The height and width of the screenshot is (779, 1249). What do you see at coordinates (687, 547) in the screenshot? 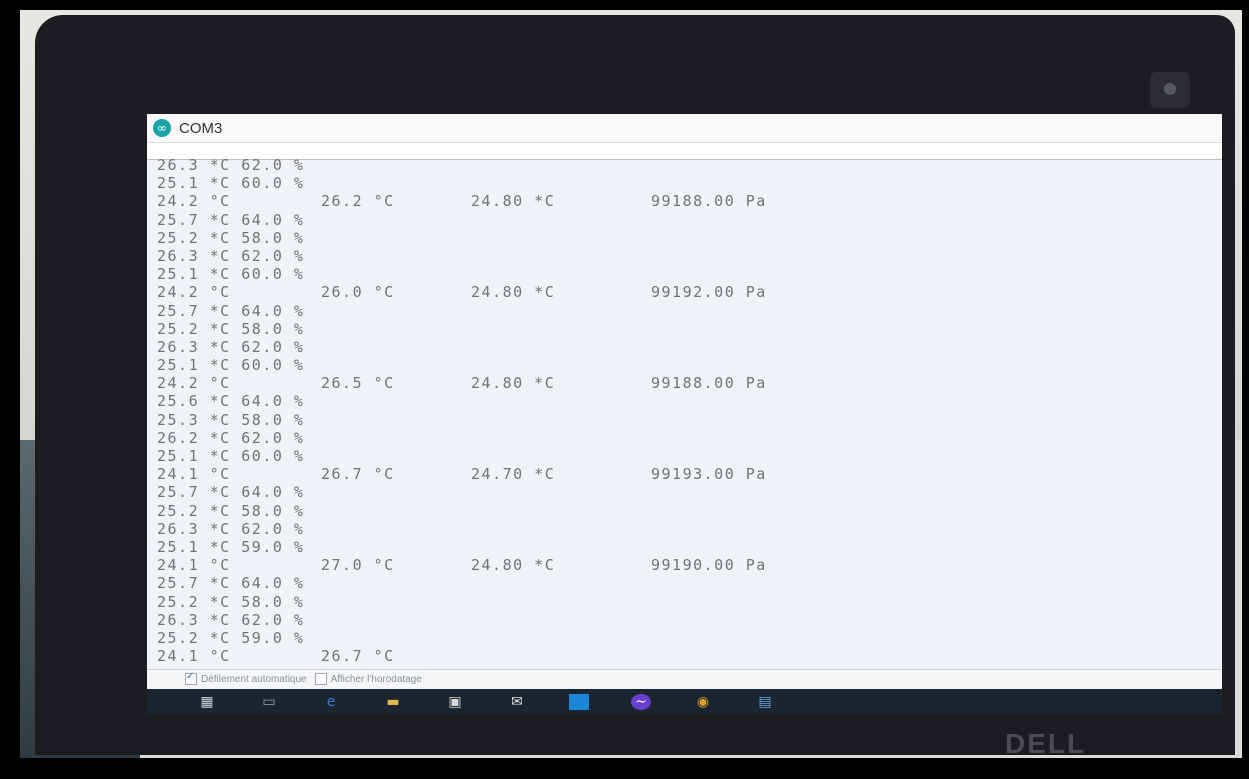
I see `serial-line: 25.1 *C 59.0 %` at bounding box center [687, 547].